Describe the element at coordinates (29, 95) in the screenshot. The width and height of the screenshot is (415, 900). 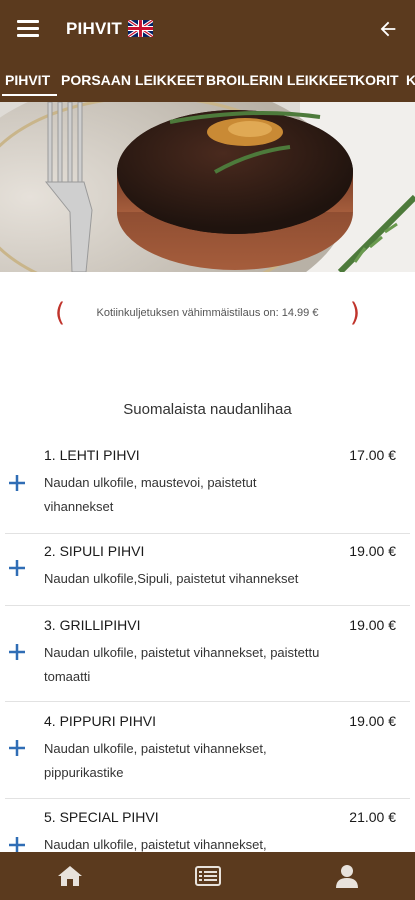
I see `active-tab-indicator` at that location.